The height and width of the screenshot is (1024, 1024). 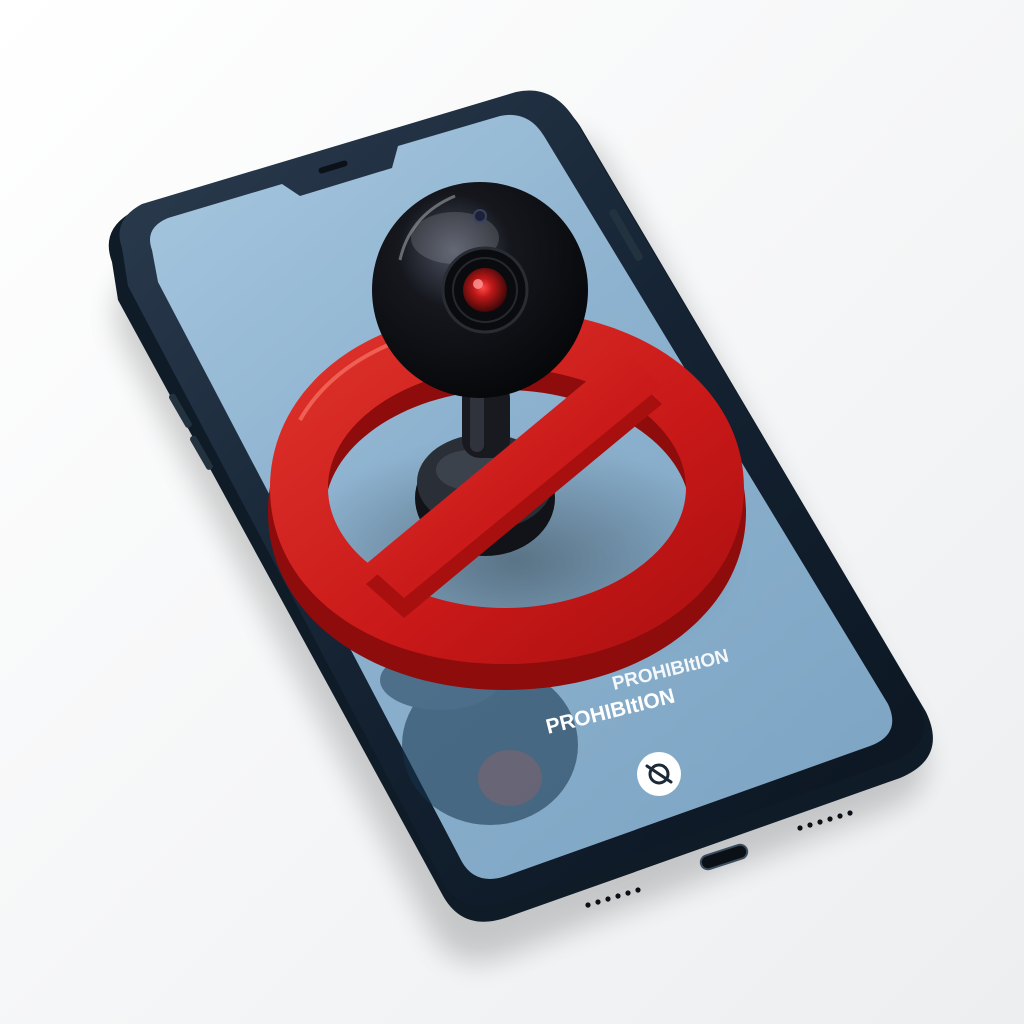 I want to click on no-camera-icon, so click(x=659, y=774).